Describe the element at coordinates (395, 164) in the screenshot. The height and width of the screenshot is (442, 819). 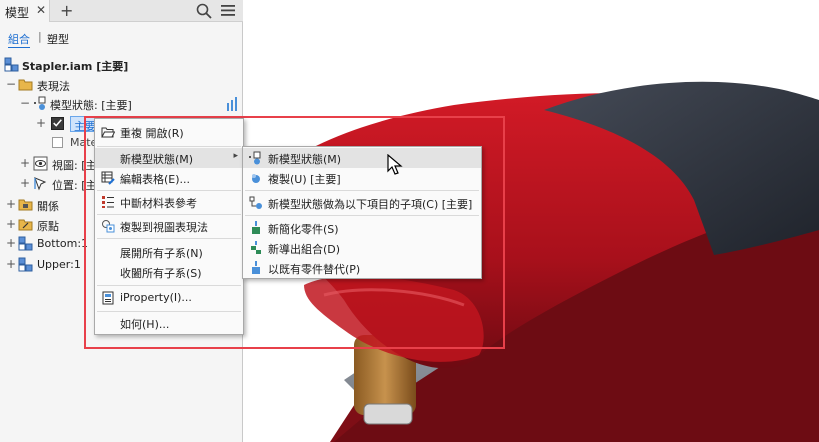
I see `mouse-cursor-icon` at that location.